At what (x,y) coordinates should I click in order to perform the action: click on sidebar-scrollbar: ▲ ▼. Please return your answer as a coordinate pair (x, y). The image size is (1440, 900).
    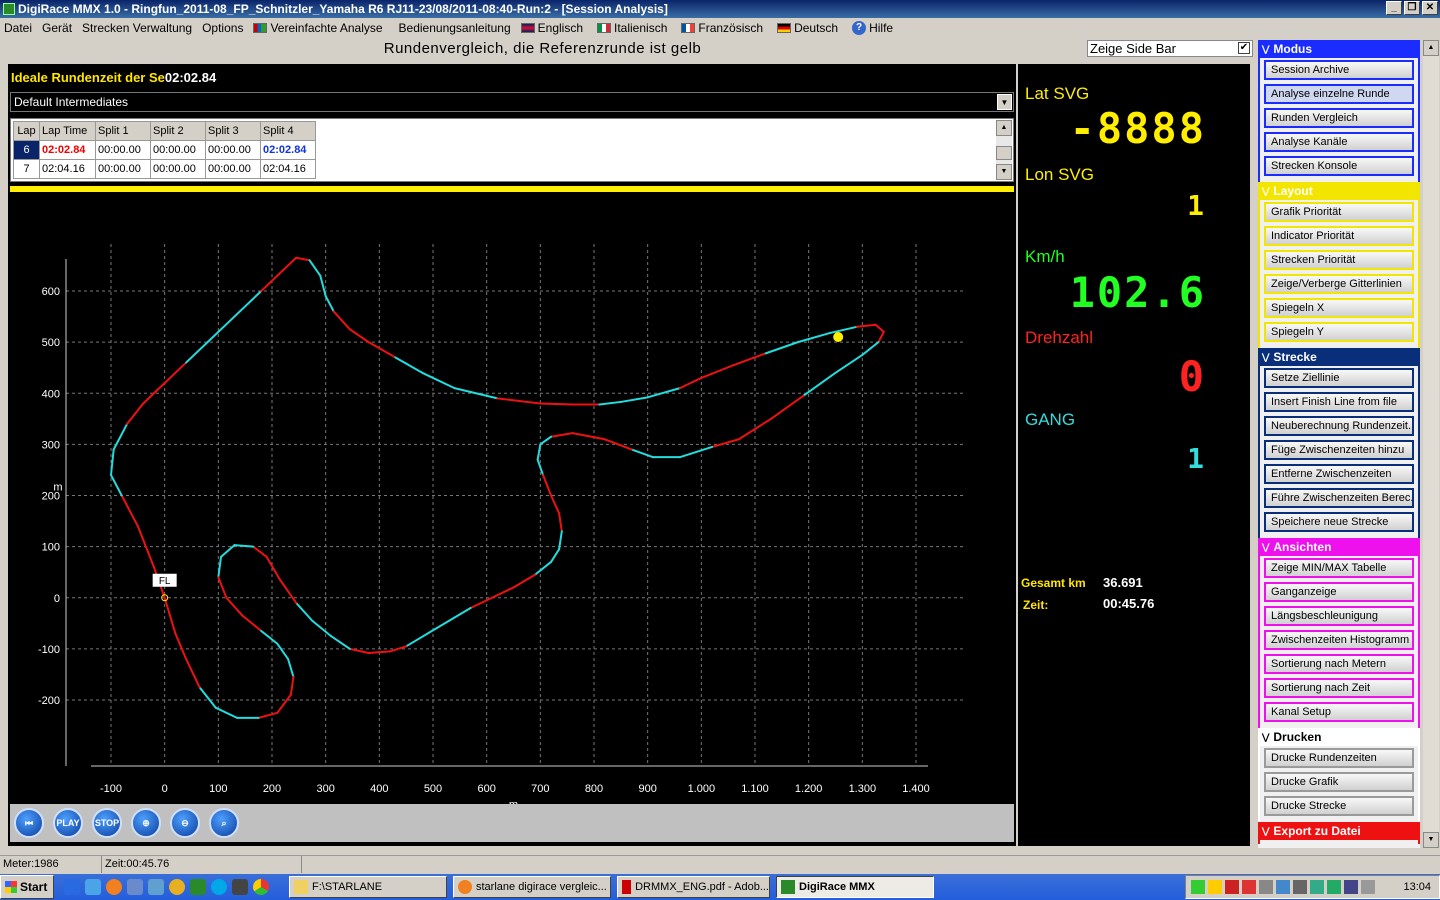
    Looking at the image, I should click on (1431, 444).